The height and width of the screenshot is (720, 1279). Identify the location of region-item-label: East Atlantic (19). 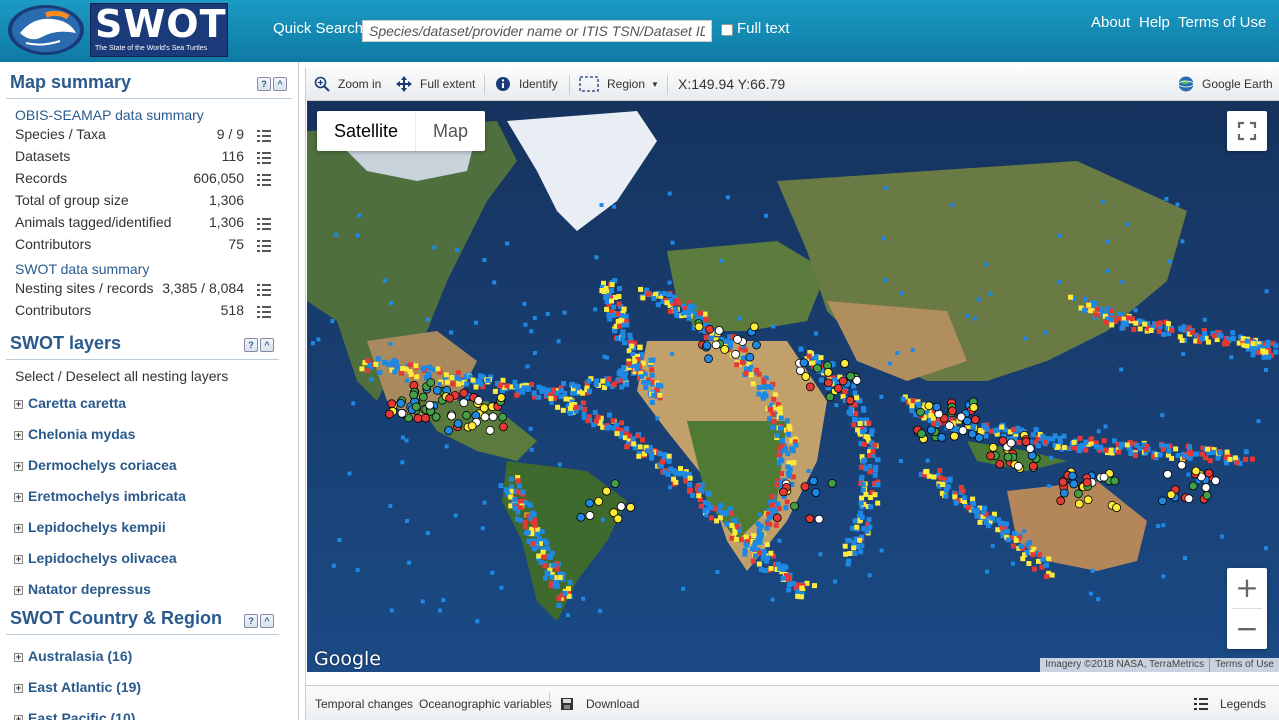
(85, 687).